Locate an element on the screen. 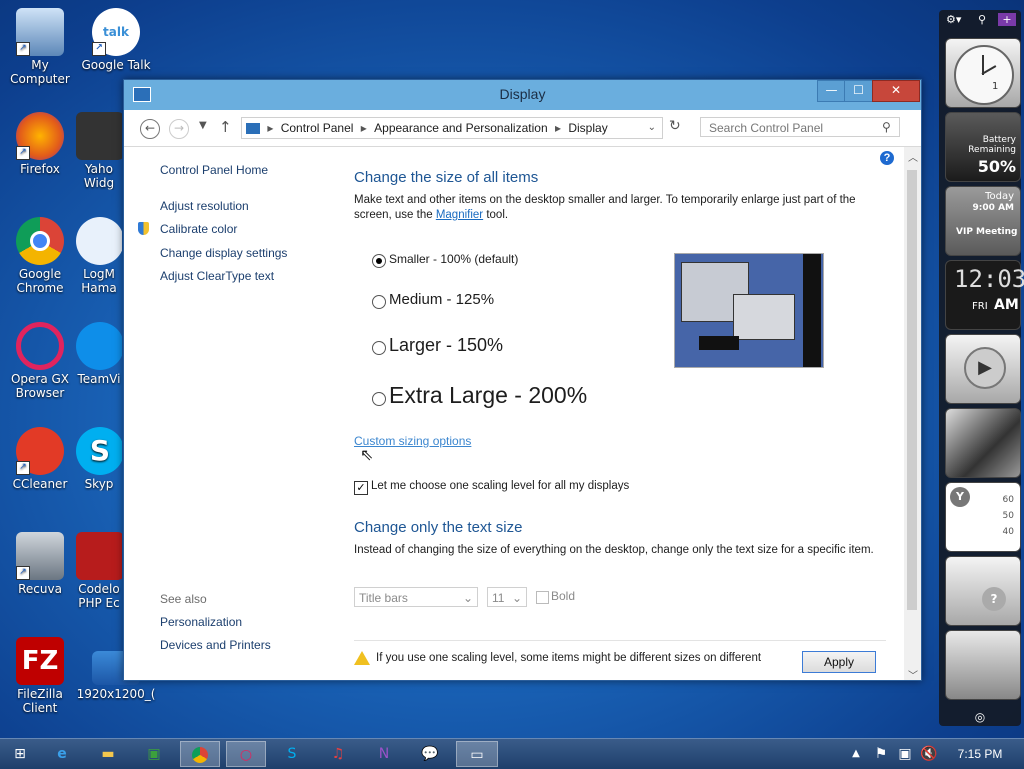  scroll-down-icon: ﹀ is located at coordinates (913, 673).